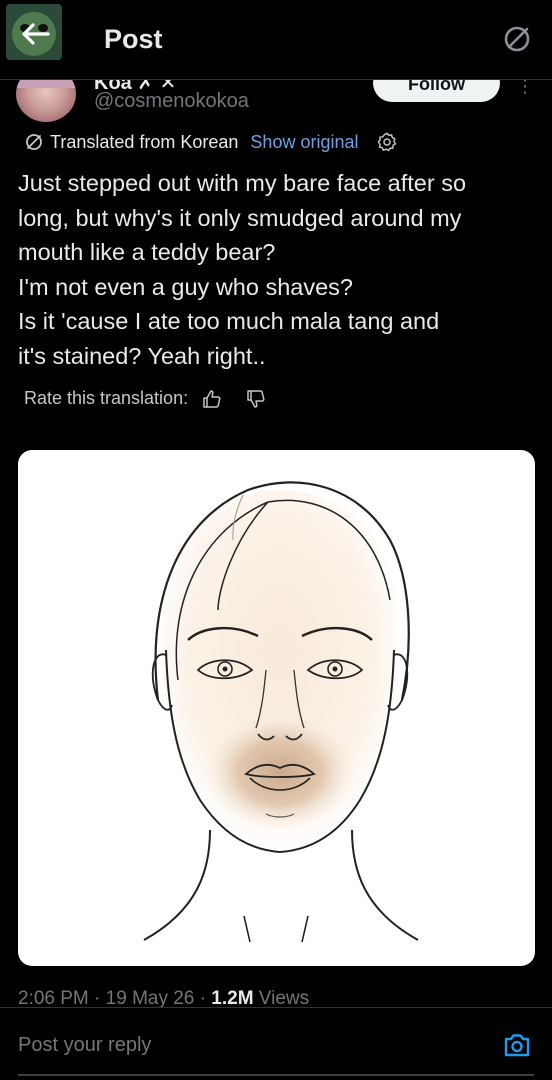  What do you see at coordinates (144, 141) in the screenshot?
I see `translated-from-label: Translated from Korean` at bounding box center [144, 141].